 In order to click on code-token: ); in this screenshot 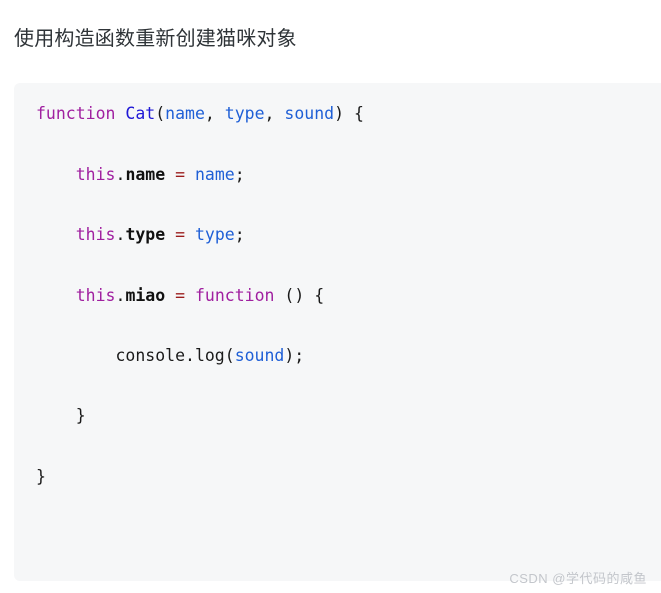, I will do `click(294, 356)`.